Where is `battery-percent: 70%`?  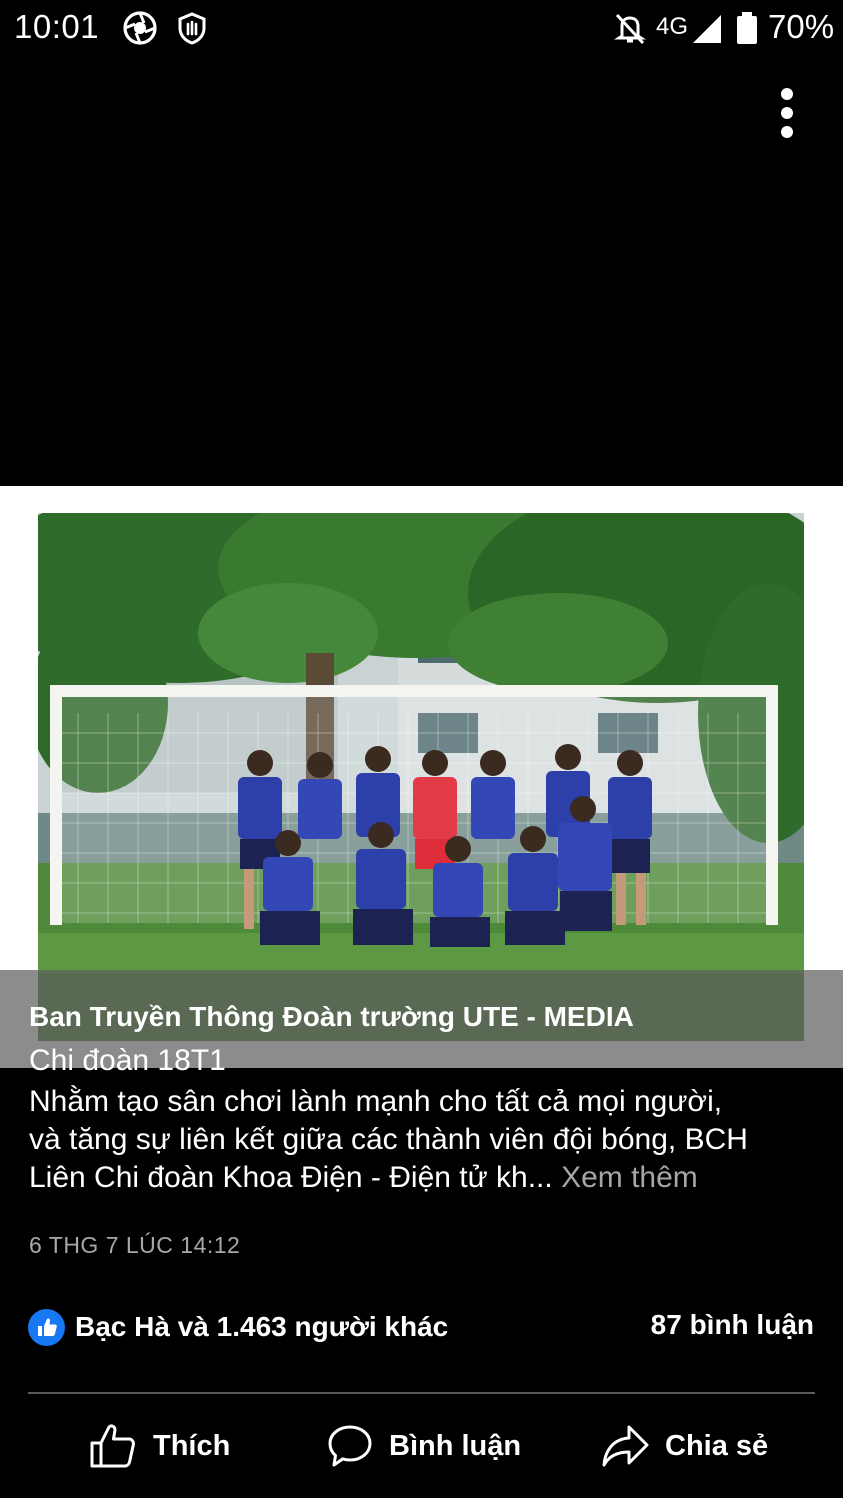 battery-percent: 70% is located at coordinates (801, 26).